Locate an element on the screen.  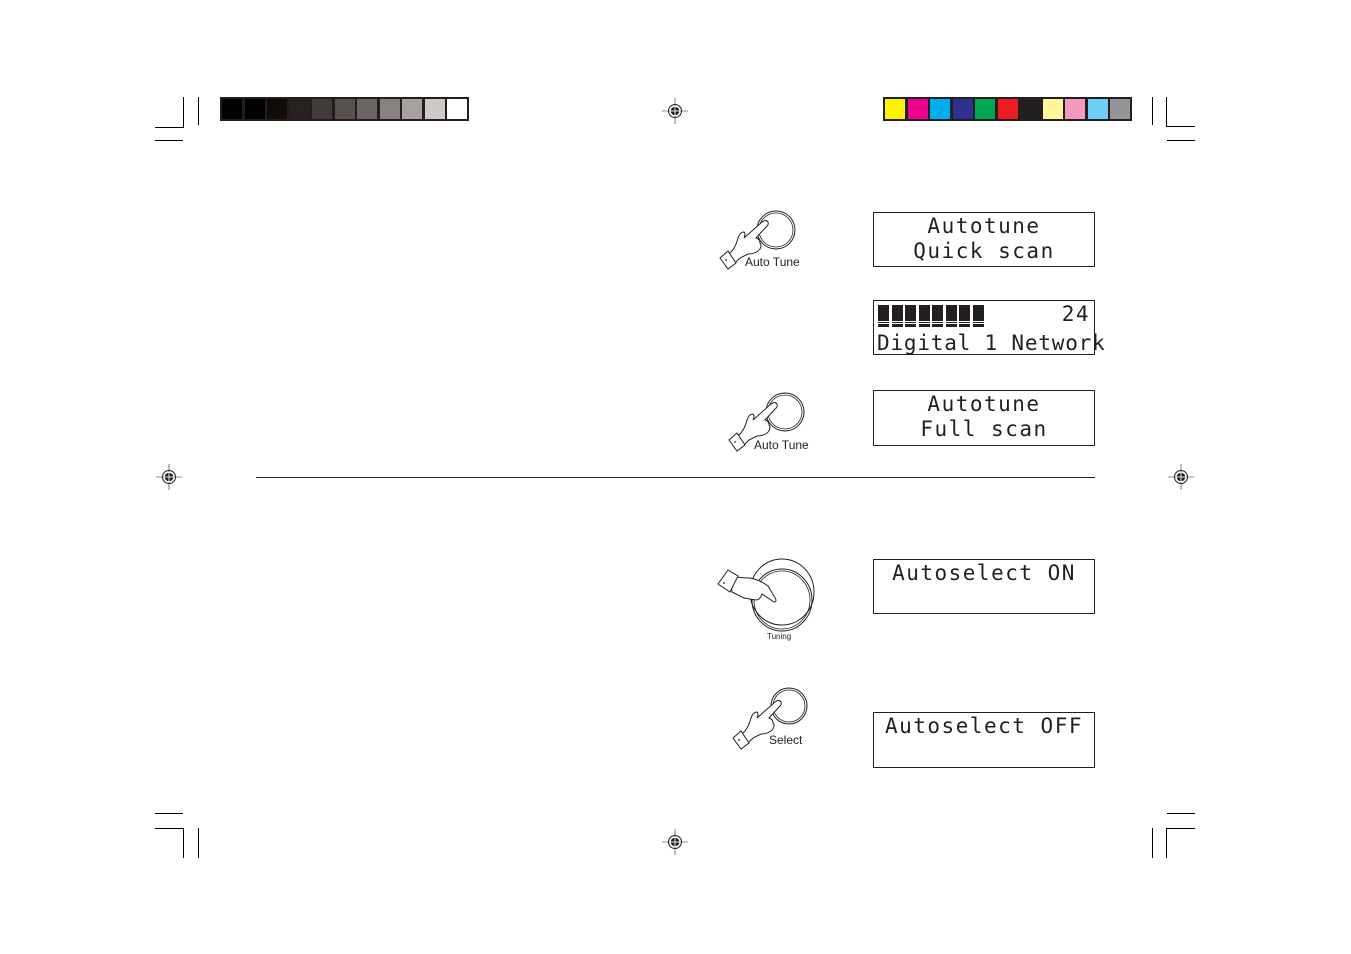
lcd-display-autoselect-on: Autoselect ON is located at coordinates (984, 586).